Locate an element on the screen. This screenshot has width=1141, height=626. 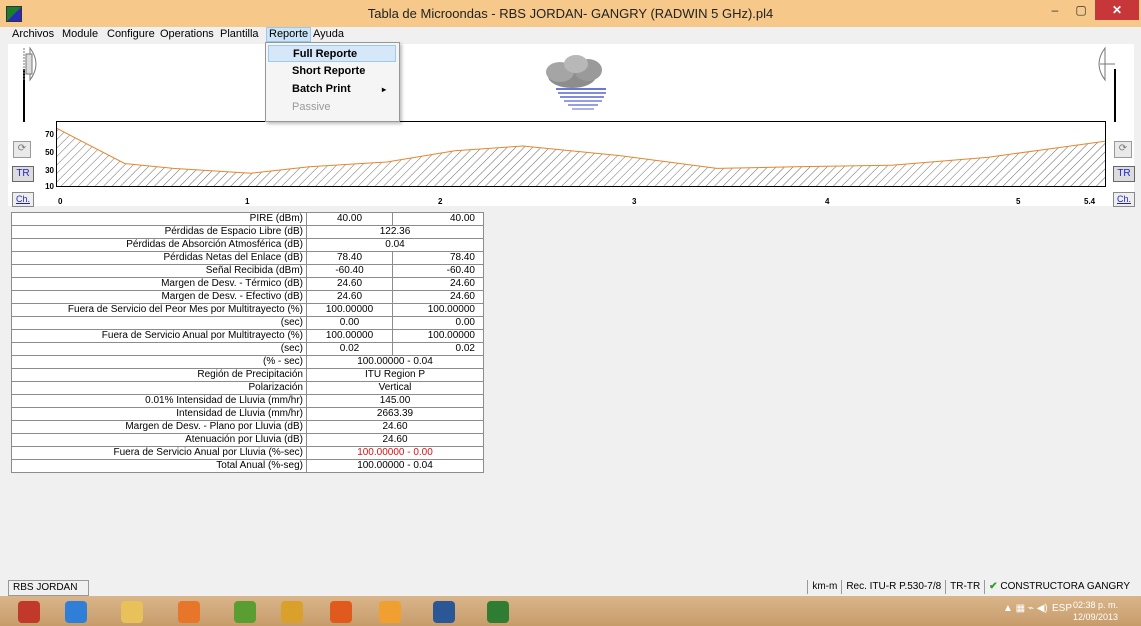
row-value: 2663.39 is located at coordinates (395, 414).